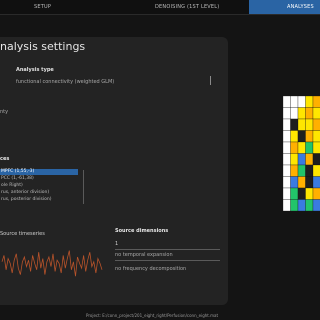 The image size is (320, 320). I want to click on source-dimensions-input: 1, so click(116, 244).